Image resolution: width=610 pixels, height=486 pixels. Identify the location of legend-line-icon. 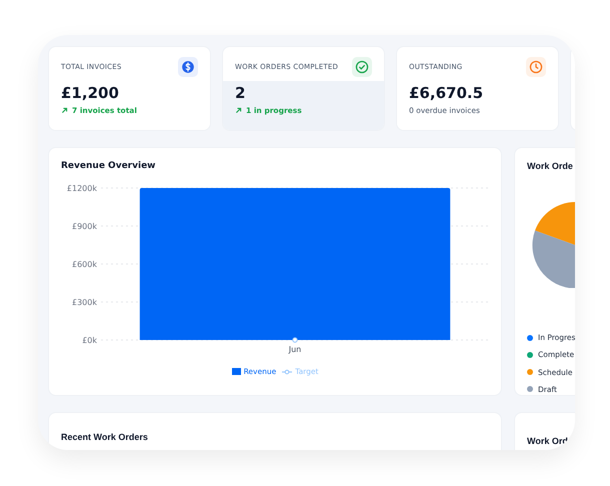
(287, 371).